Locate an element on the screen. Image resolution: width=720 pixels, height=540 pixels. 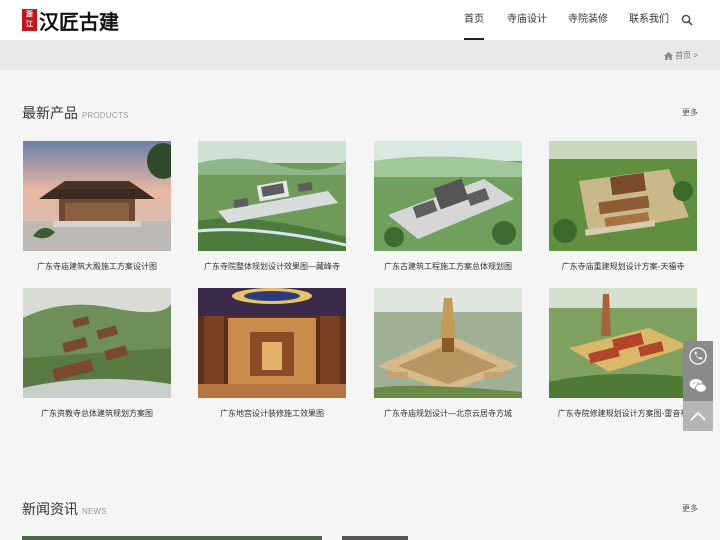
phone-button is located at coordinates (698, 356).